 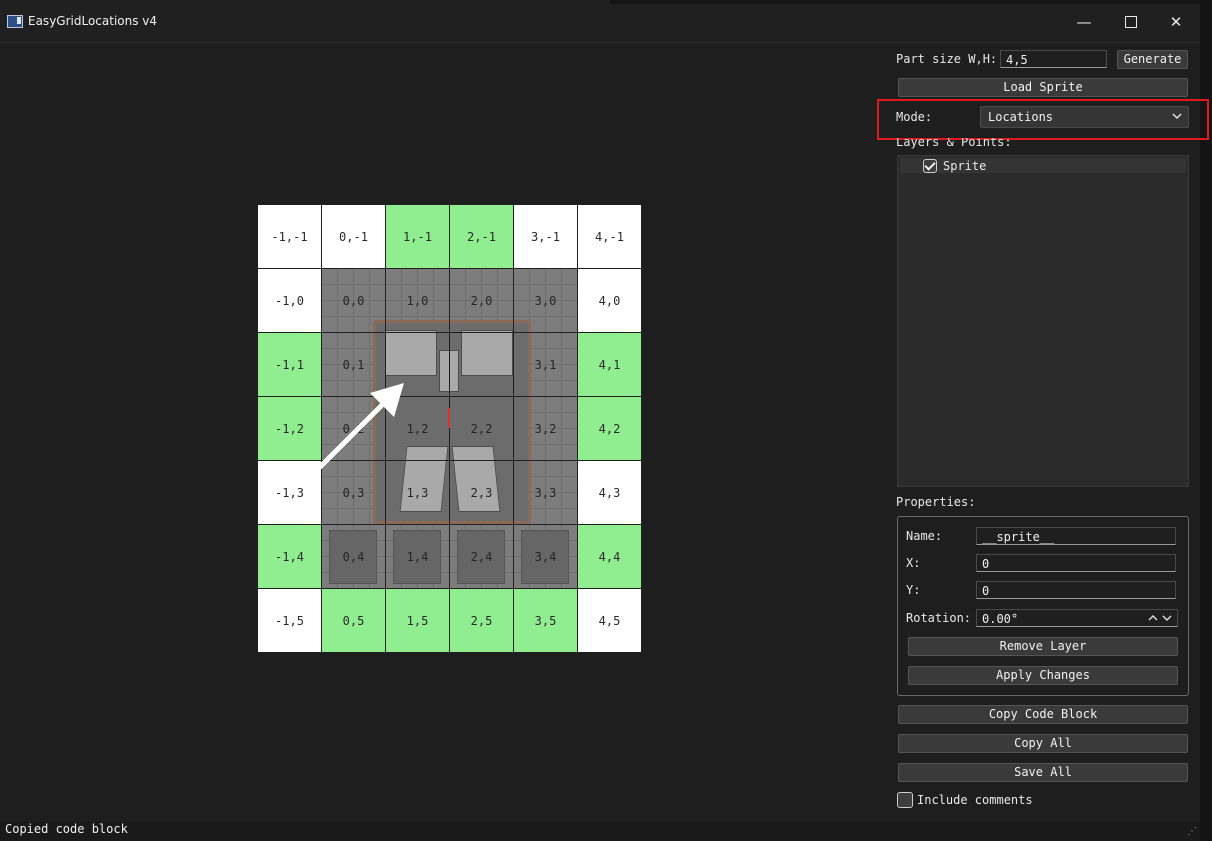 I want to click on x-label: X:, so click(x=913, y=563).